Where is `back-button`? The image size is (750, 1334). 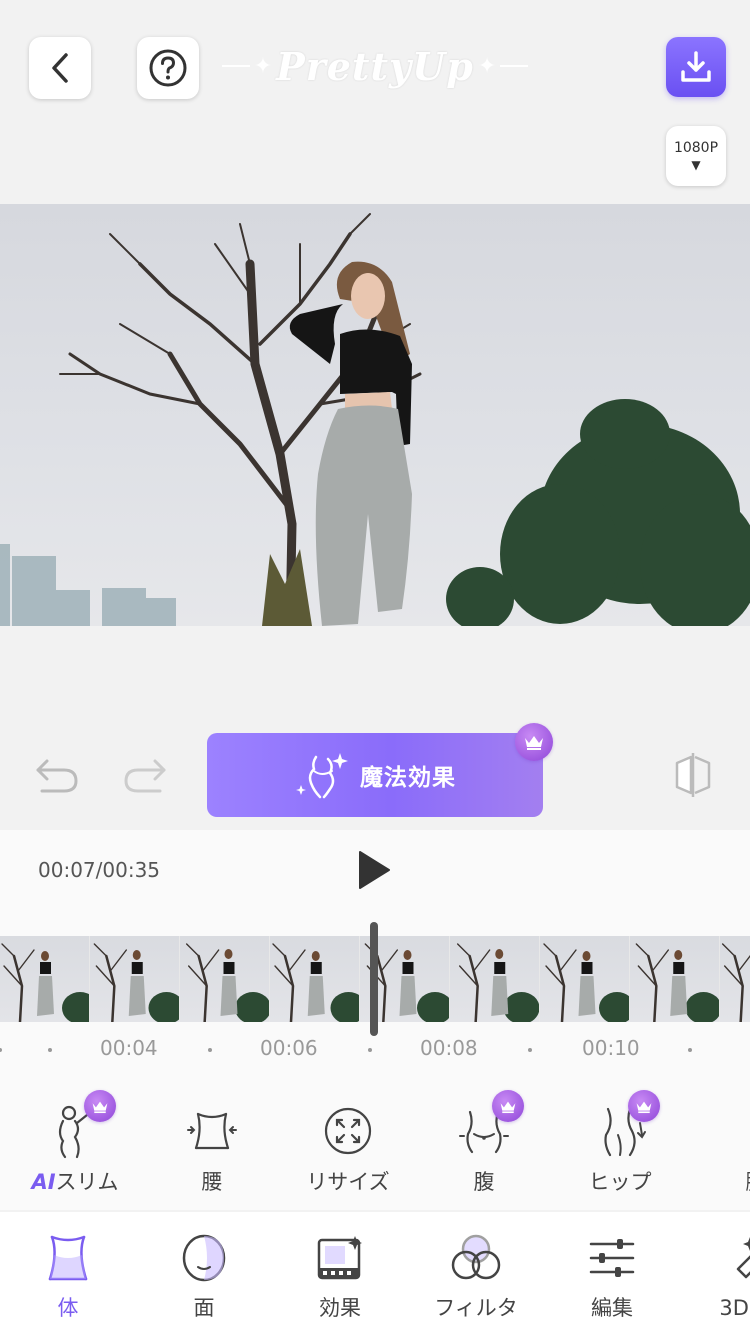 back-button is located at coordinates (60, 68).